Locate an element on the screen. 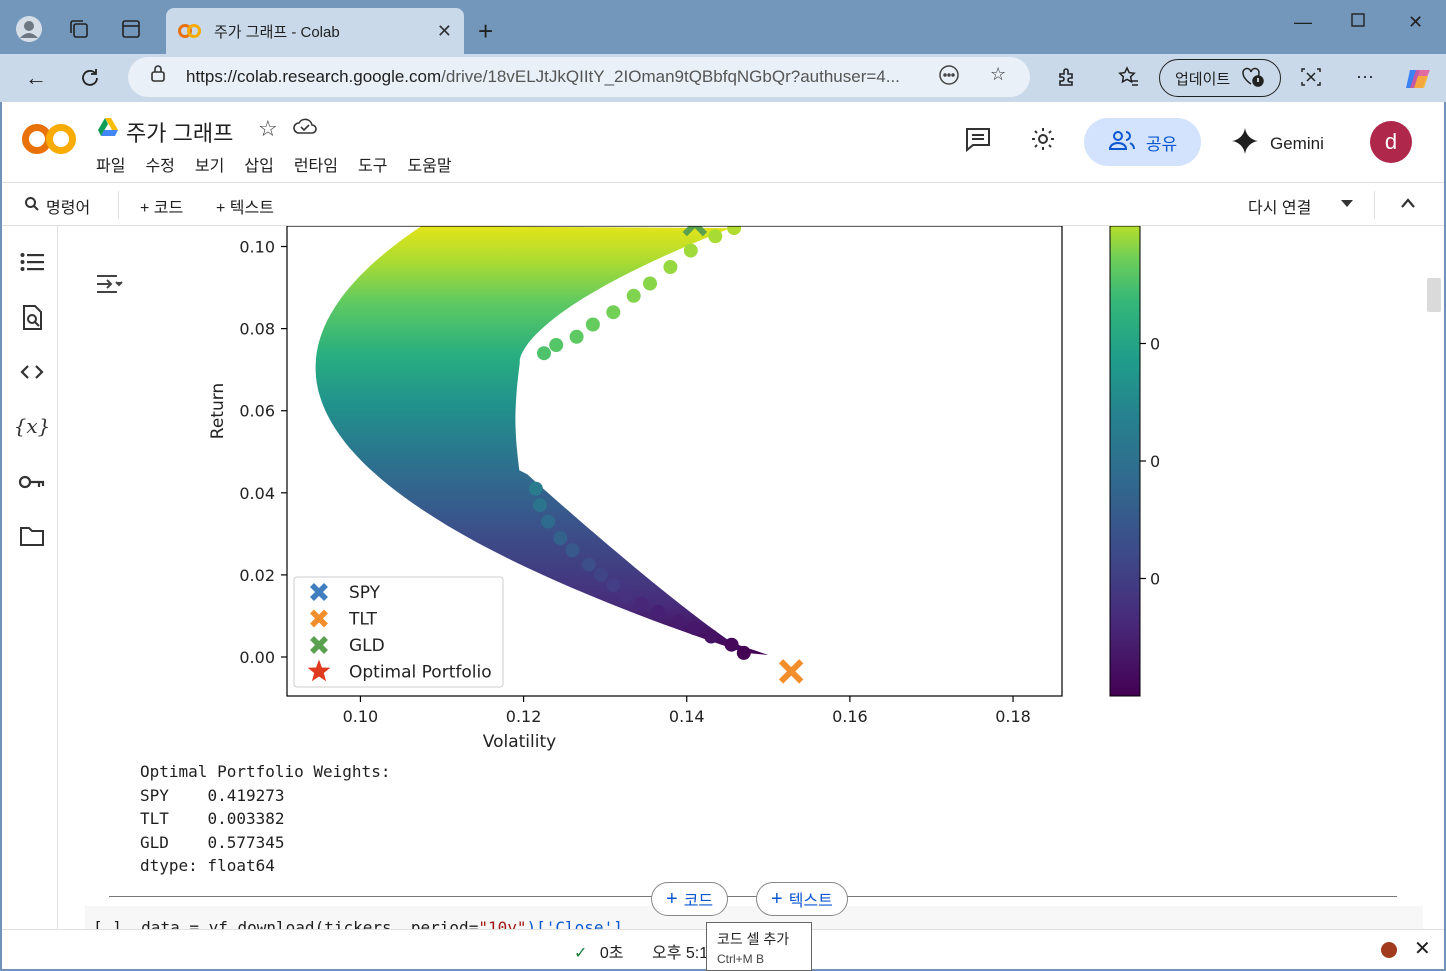  colab-logo-icon is located at coordinates (50, 138).